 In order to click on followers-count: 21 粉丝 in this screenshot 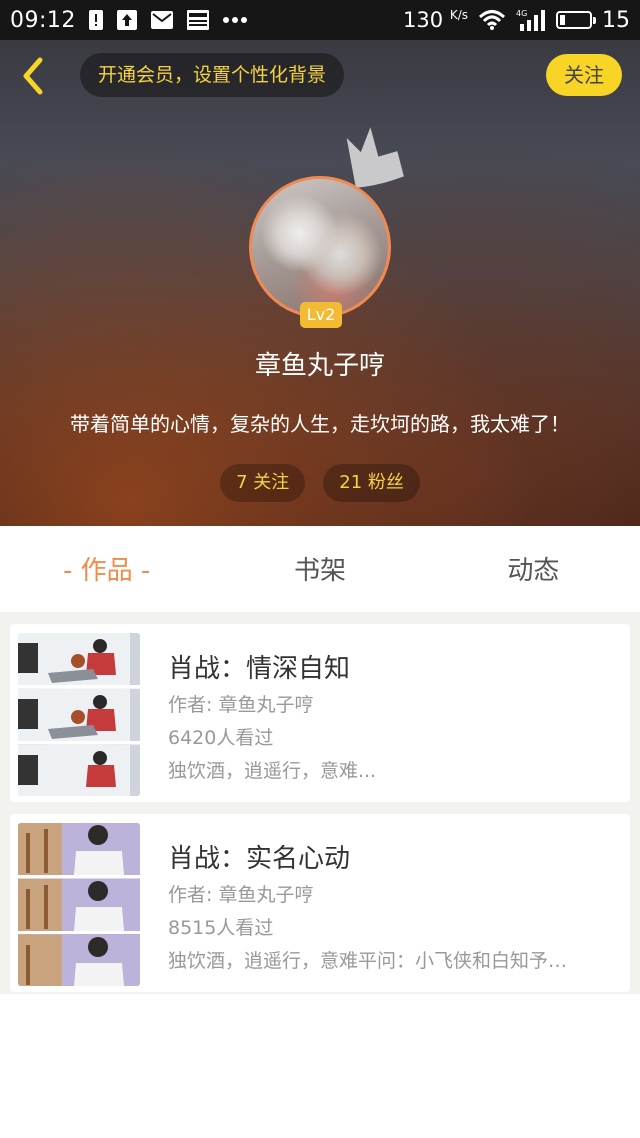, I will do `click(371, 483)`.